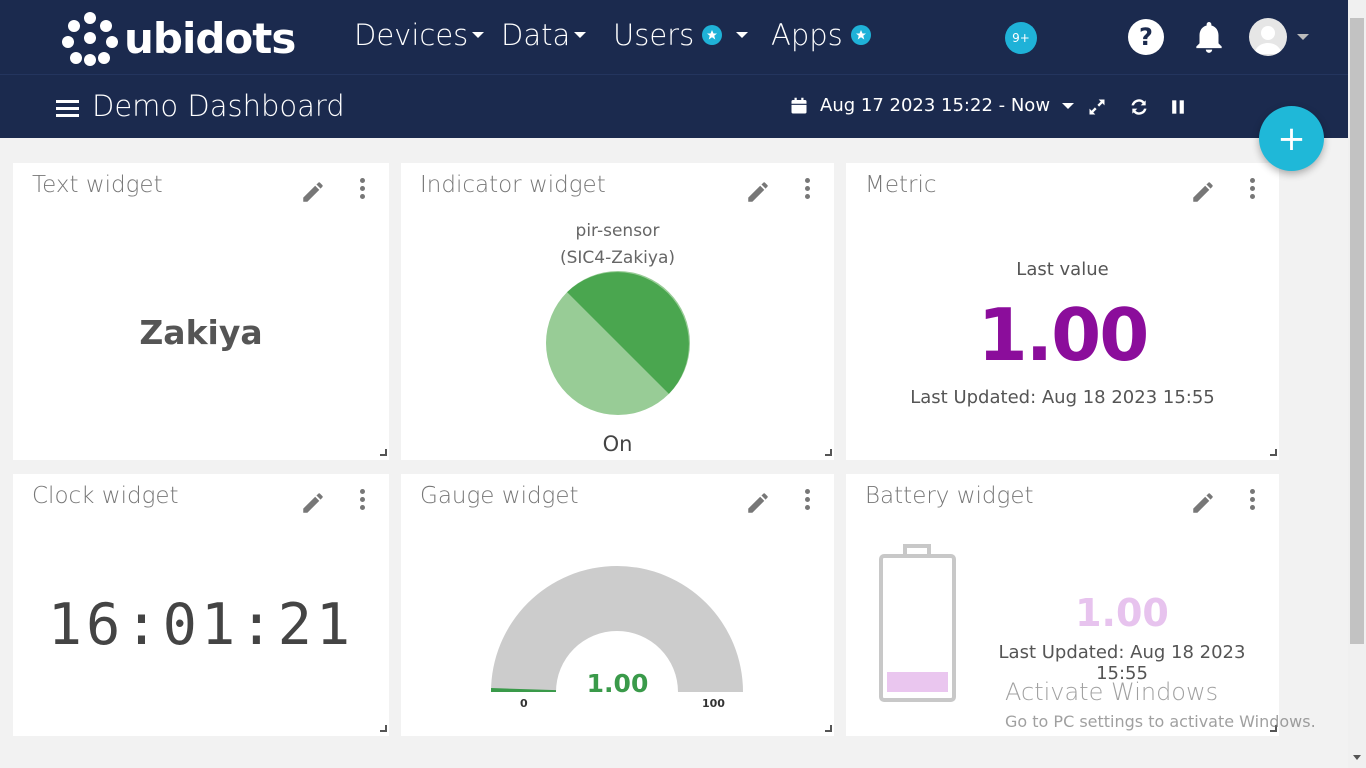 Image resolution: width=1366 pixels, height=768 pixels. I want to click on add-widget-button: +, so click(1291, 138).